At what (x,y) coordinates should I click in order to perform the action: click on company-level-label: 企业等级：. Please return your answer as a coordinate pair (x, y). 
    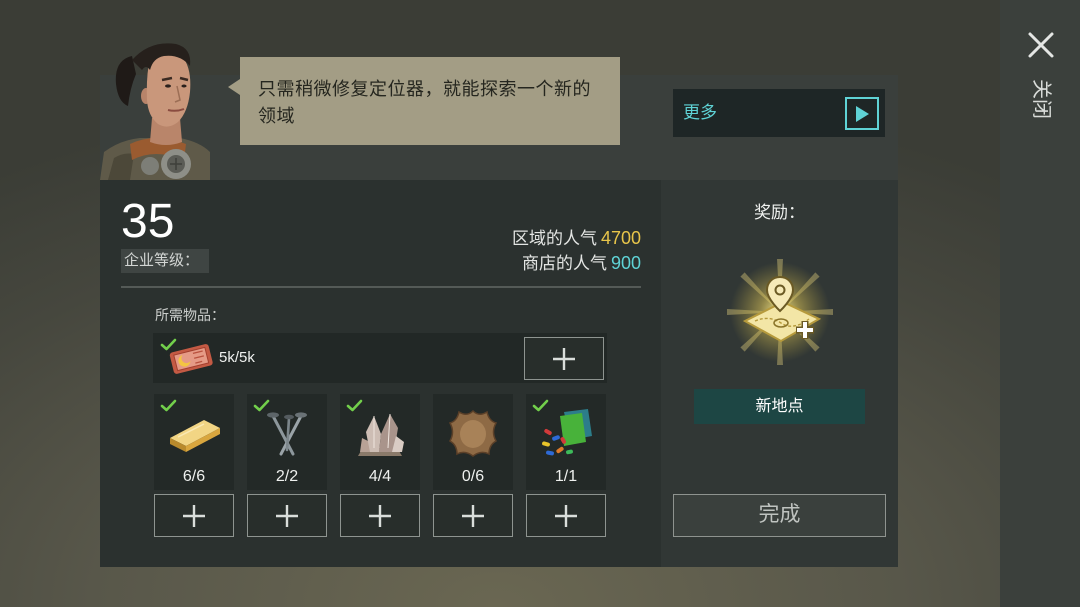
    Looking at the image, I should click on (165, 261).